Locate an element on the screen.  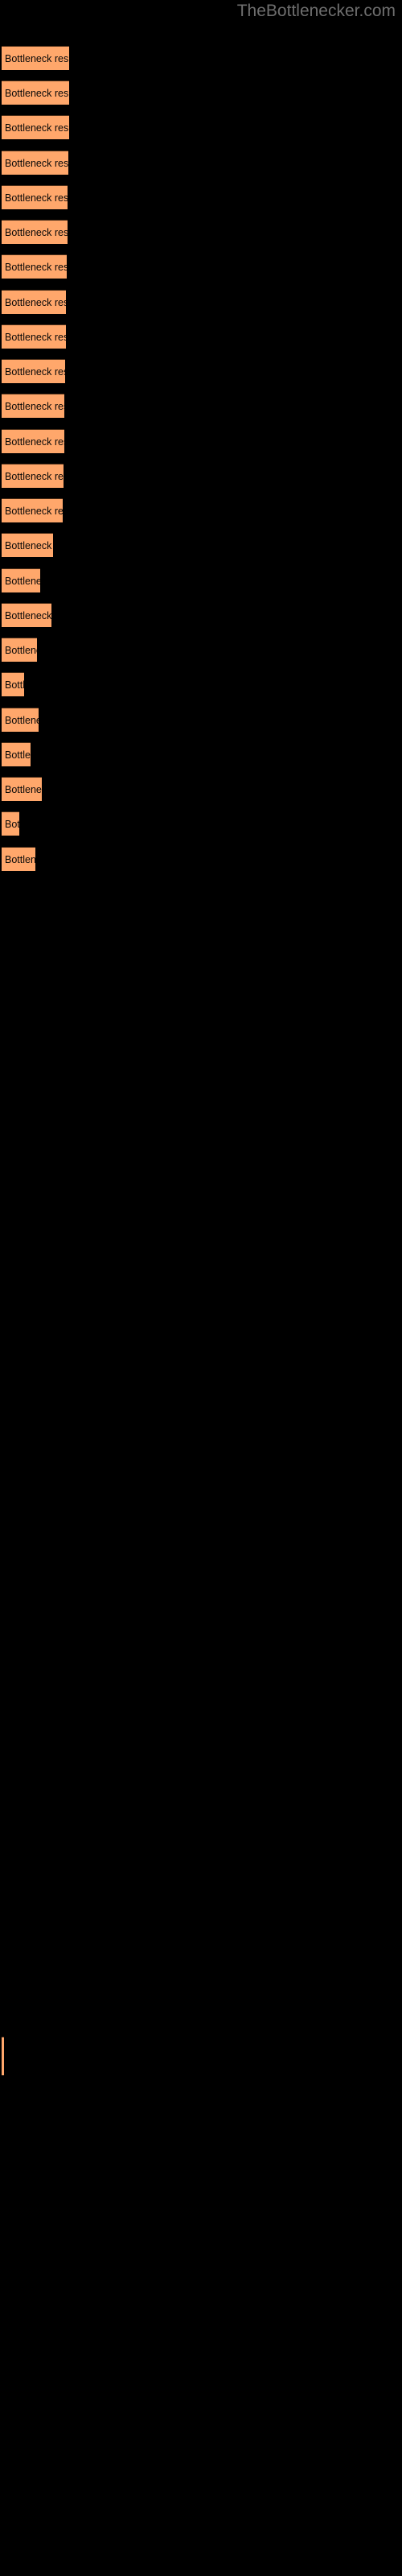
bar-10: Bottleneck result is located at coordinates (33, 371).